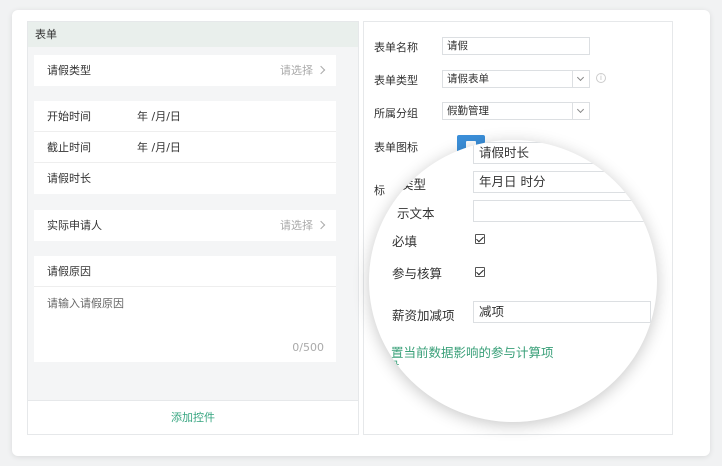  Describe the element at coordinates (185, 324) in the screenshot. I see `reason-textarea: 请输入请假原因 0/500` at that location.